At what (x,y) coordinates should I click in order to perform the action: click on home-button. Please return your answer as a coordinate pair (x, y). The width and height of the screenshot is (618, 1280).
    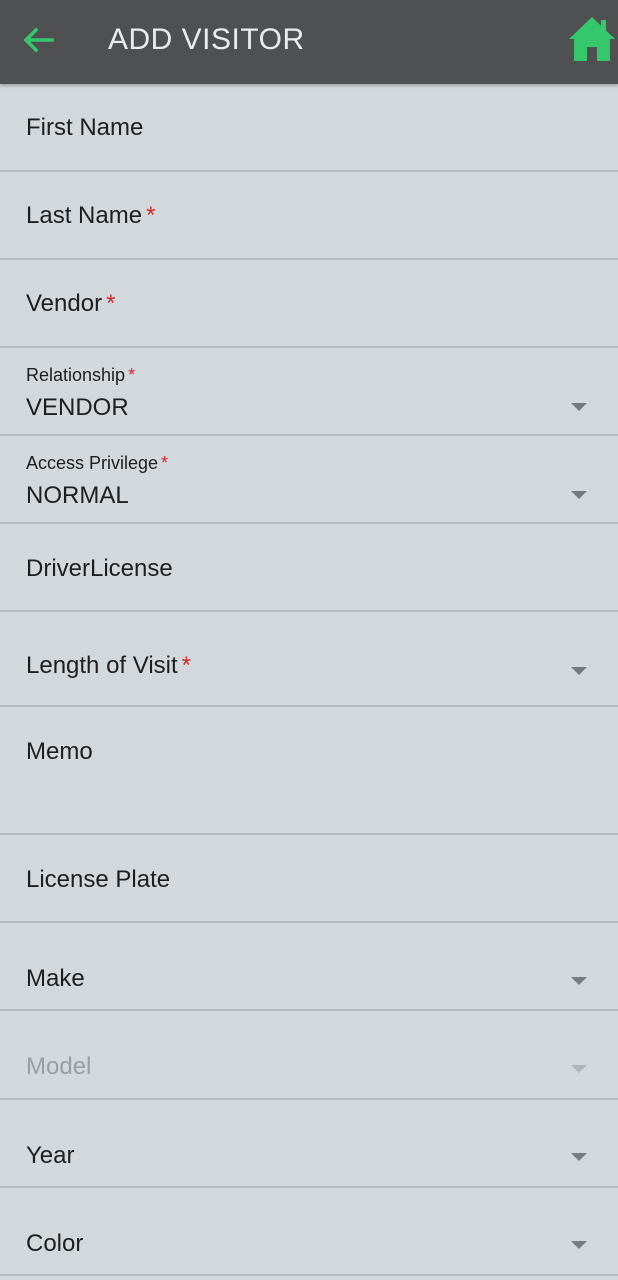
    Looking at the image, I should click on (592, 39).